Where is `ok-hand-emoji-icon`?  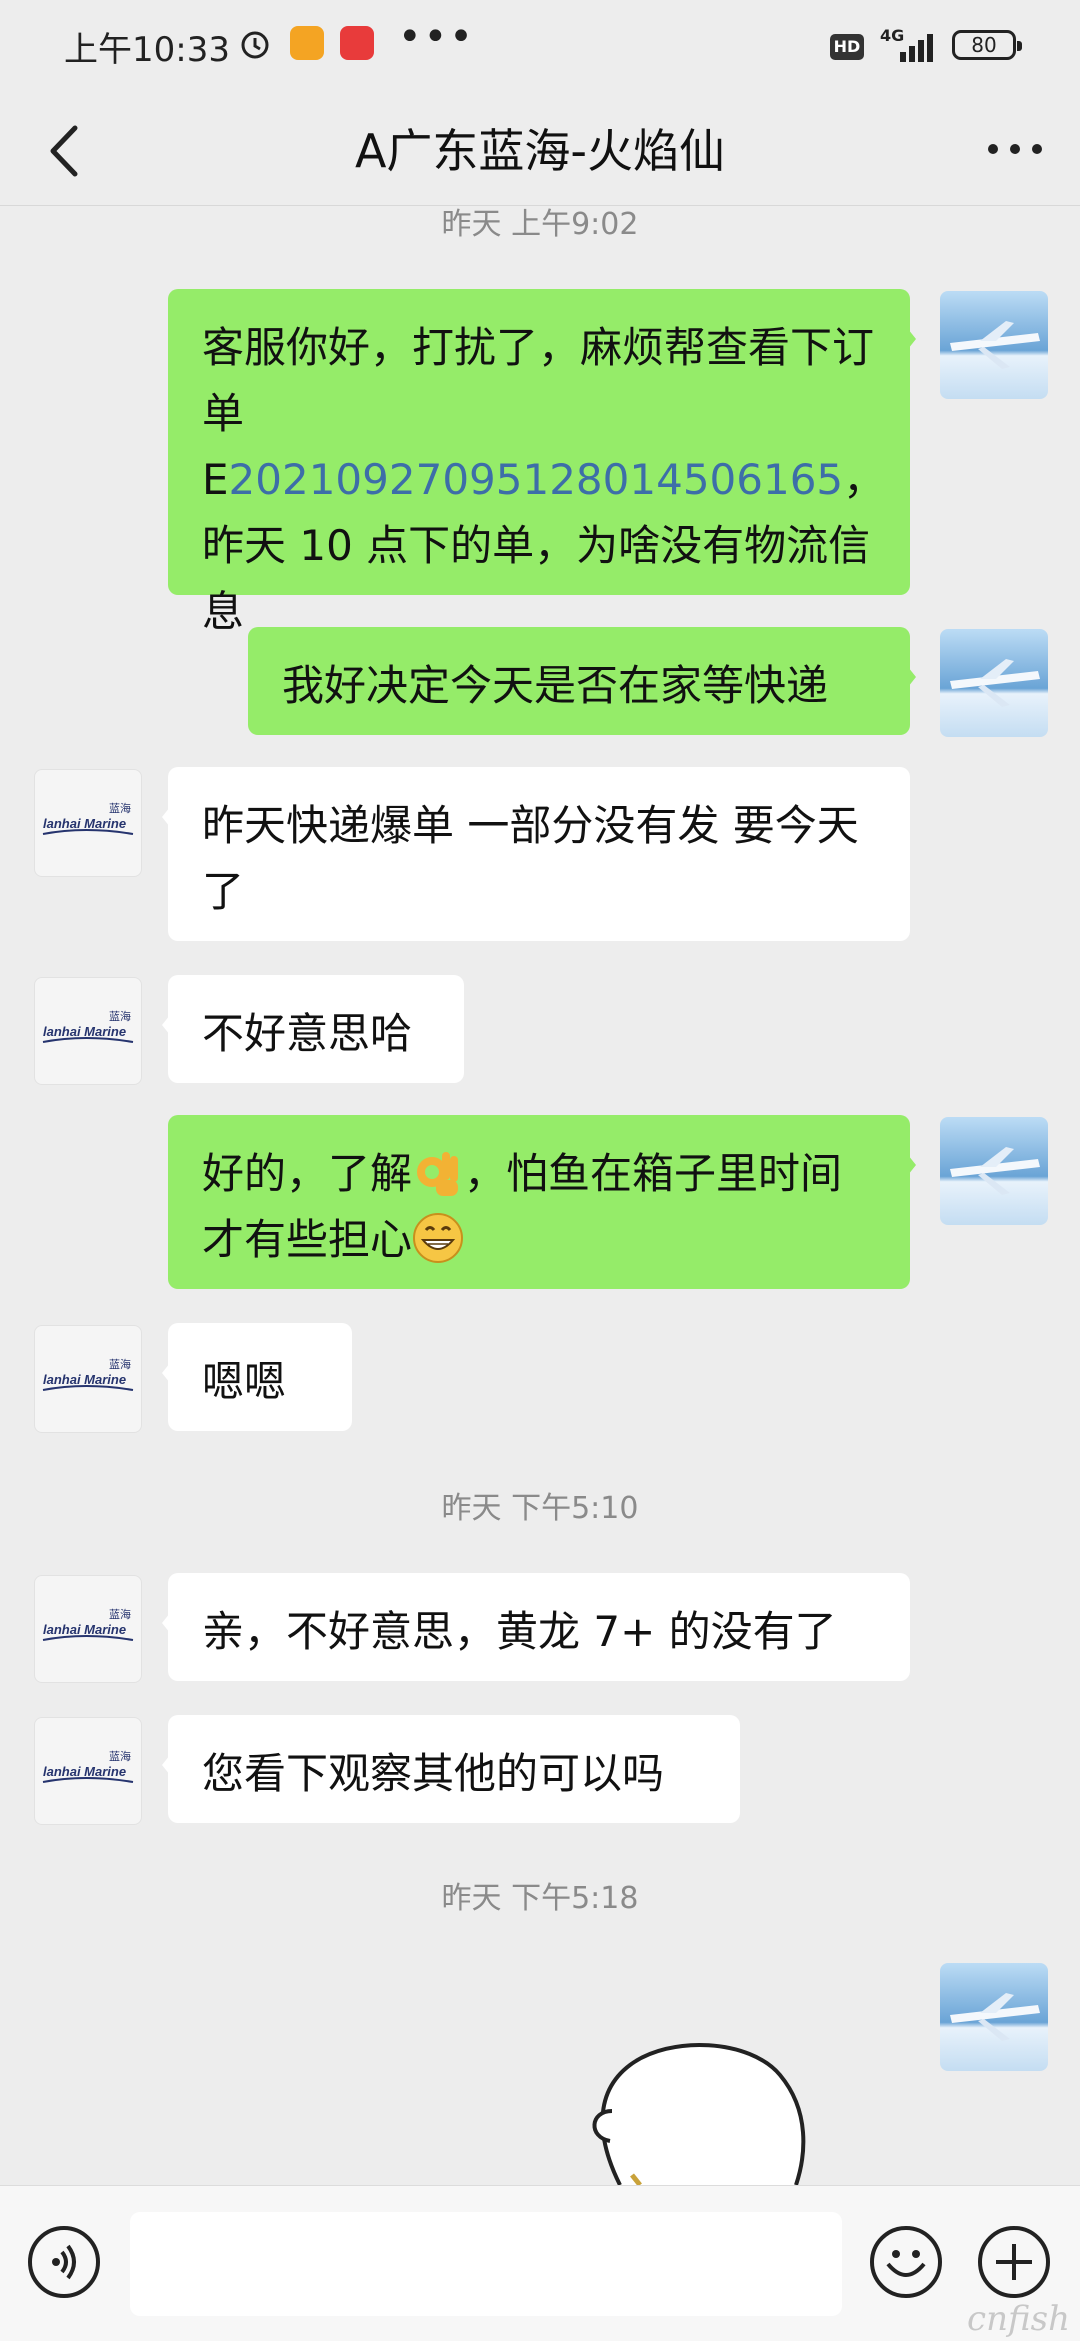
ok-hand-emoji-icon is located at coordinates (438, 1174).